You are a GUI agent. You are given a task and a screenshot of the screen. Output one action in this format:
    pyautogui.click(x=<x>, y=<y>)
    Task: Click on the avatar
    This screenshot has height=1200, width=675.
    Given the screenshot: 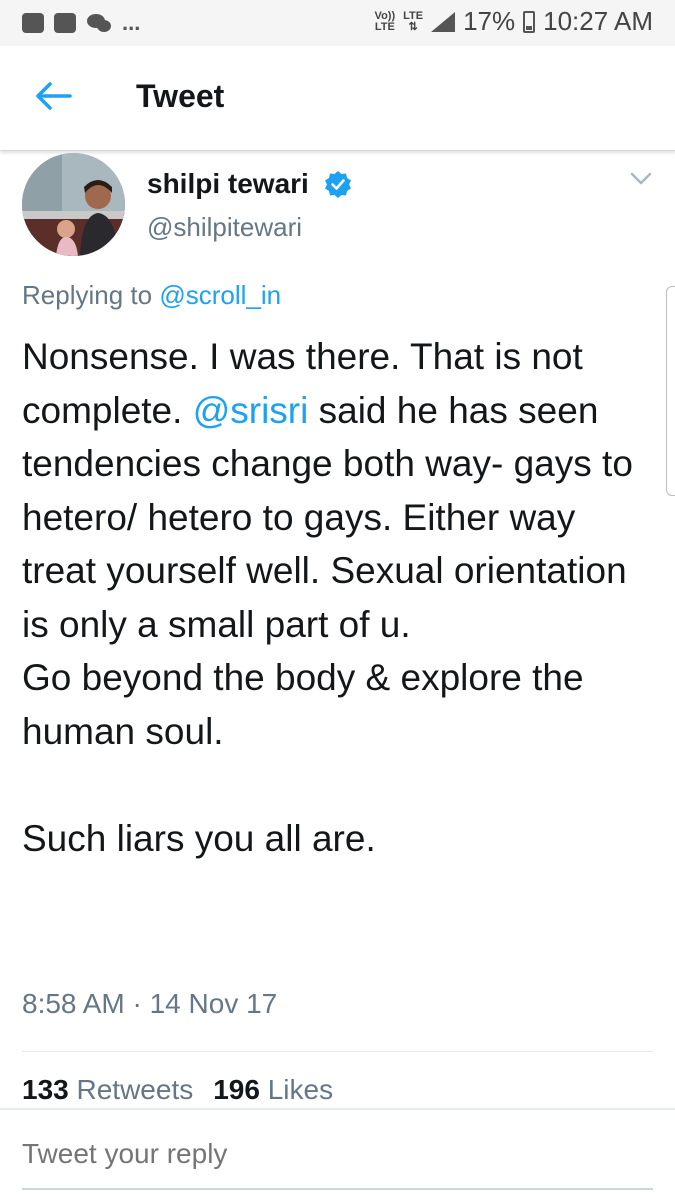 What is the action you would take?
    pyautogui.click(x=73, y=204)
    